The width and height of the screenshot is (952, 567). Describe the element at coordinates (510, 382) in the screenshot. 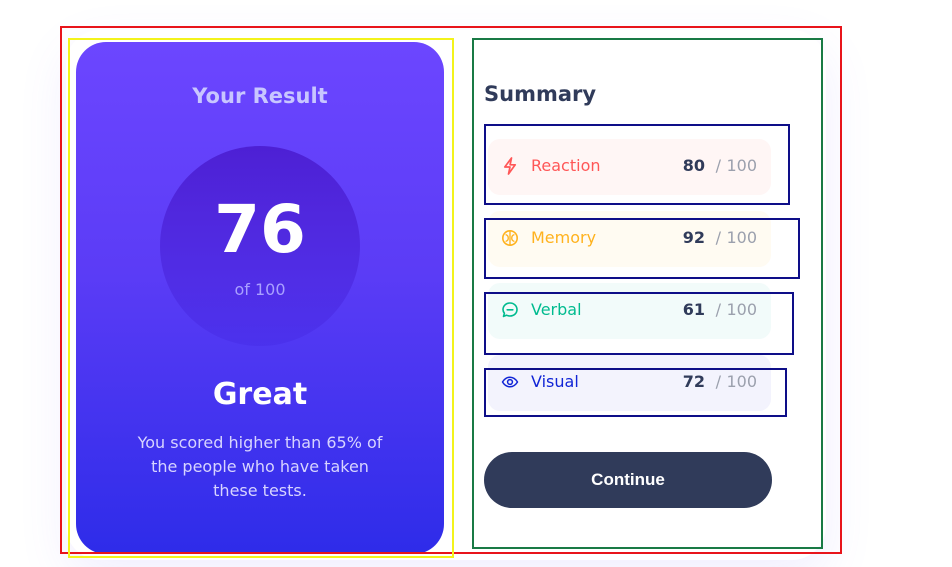

I see `eye-icon` at that location.